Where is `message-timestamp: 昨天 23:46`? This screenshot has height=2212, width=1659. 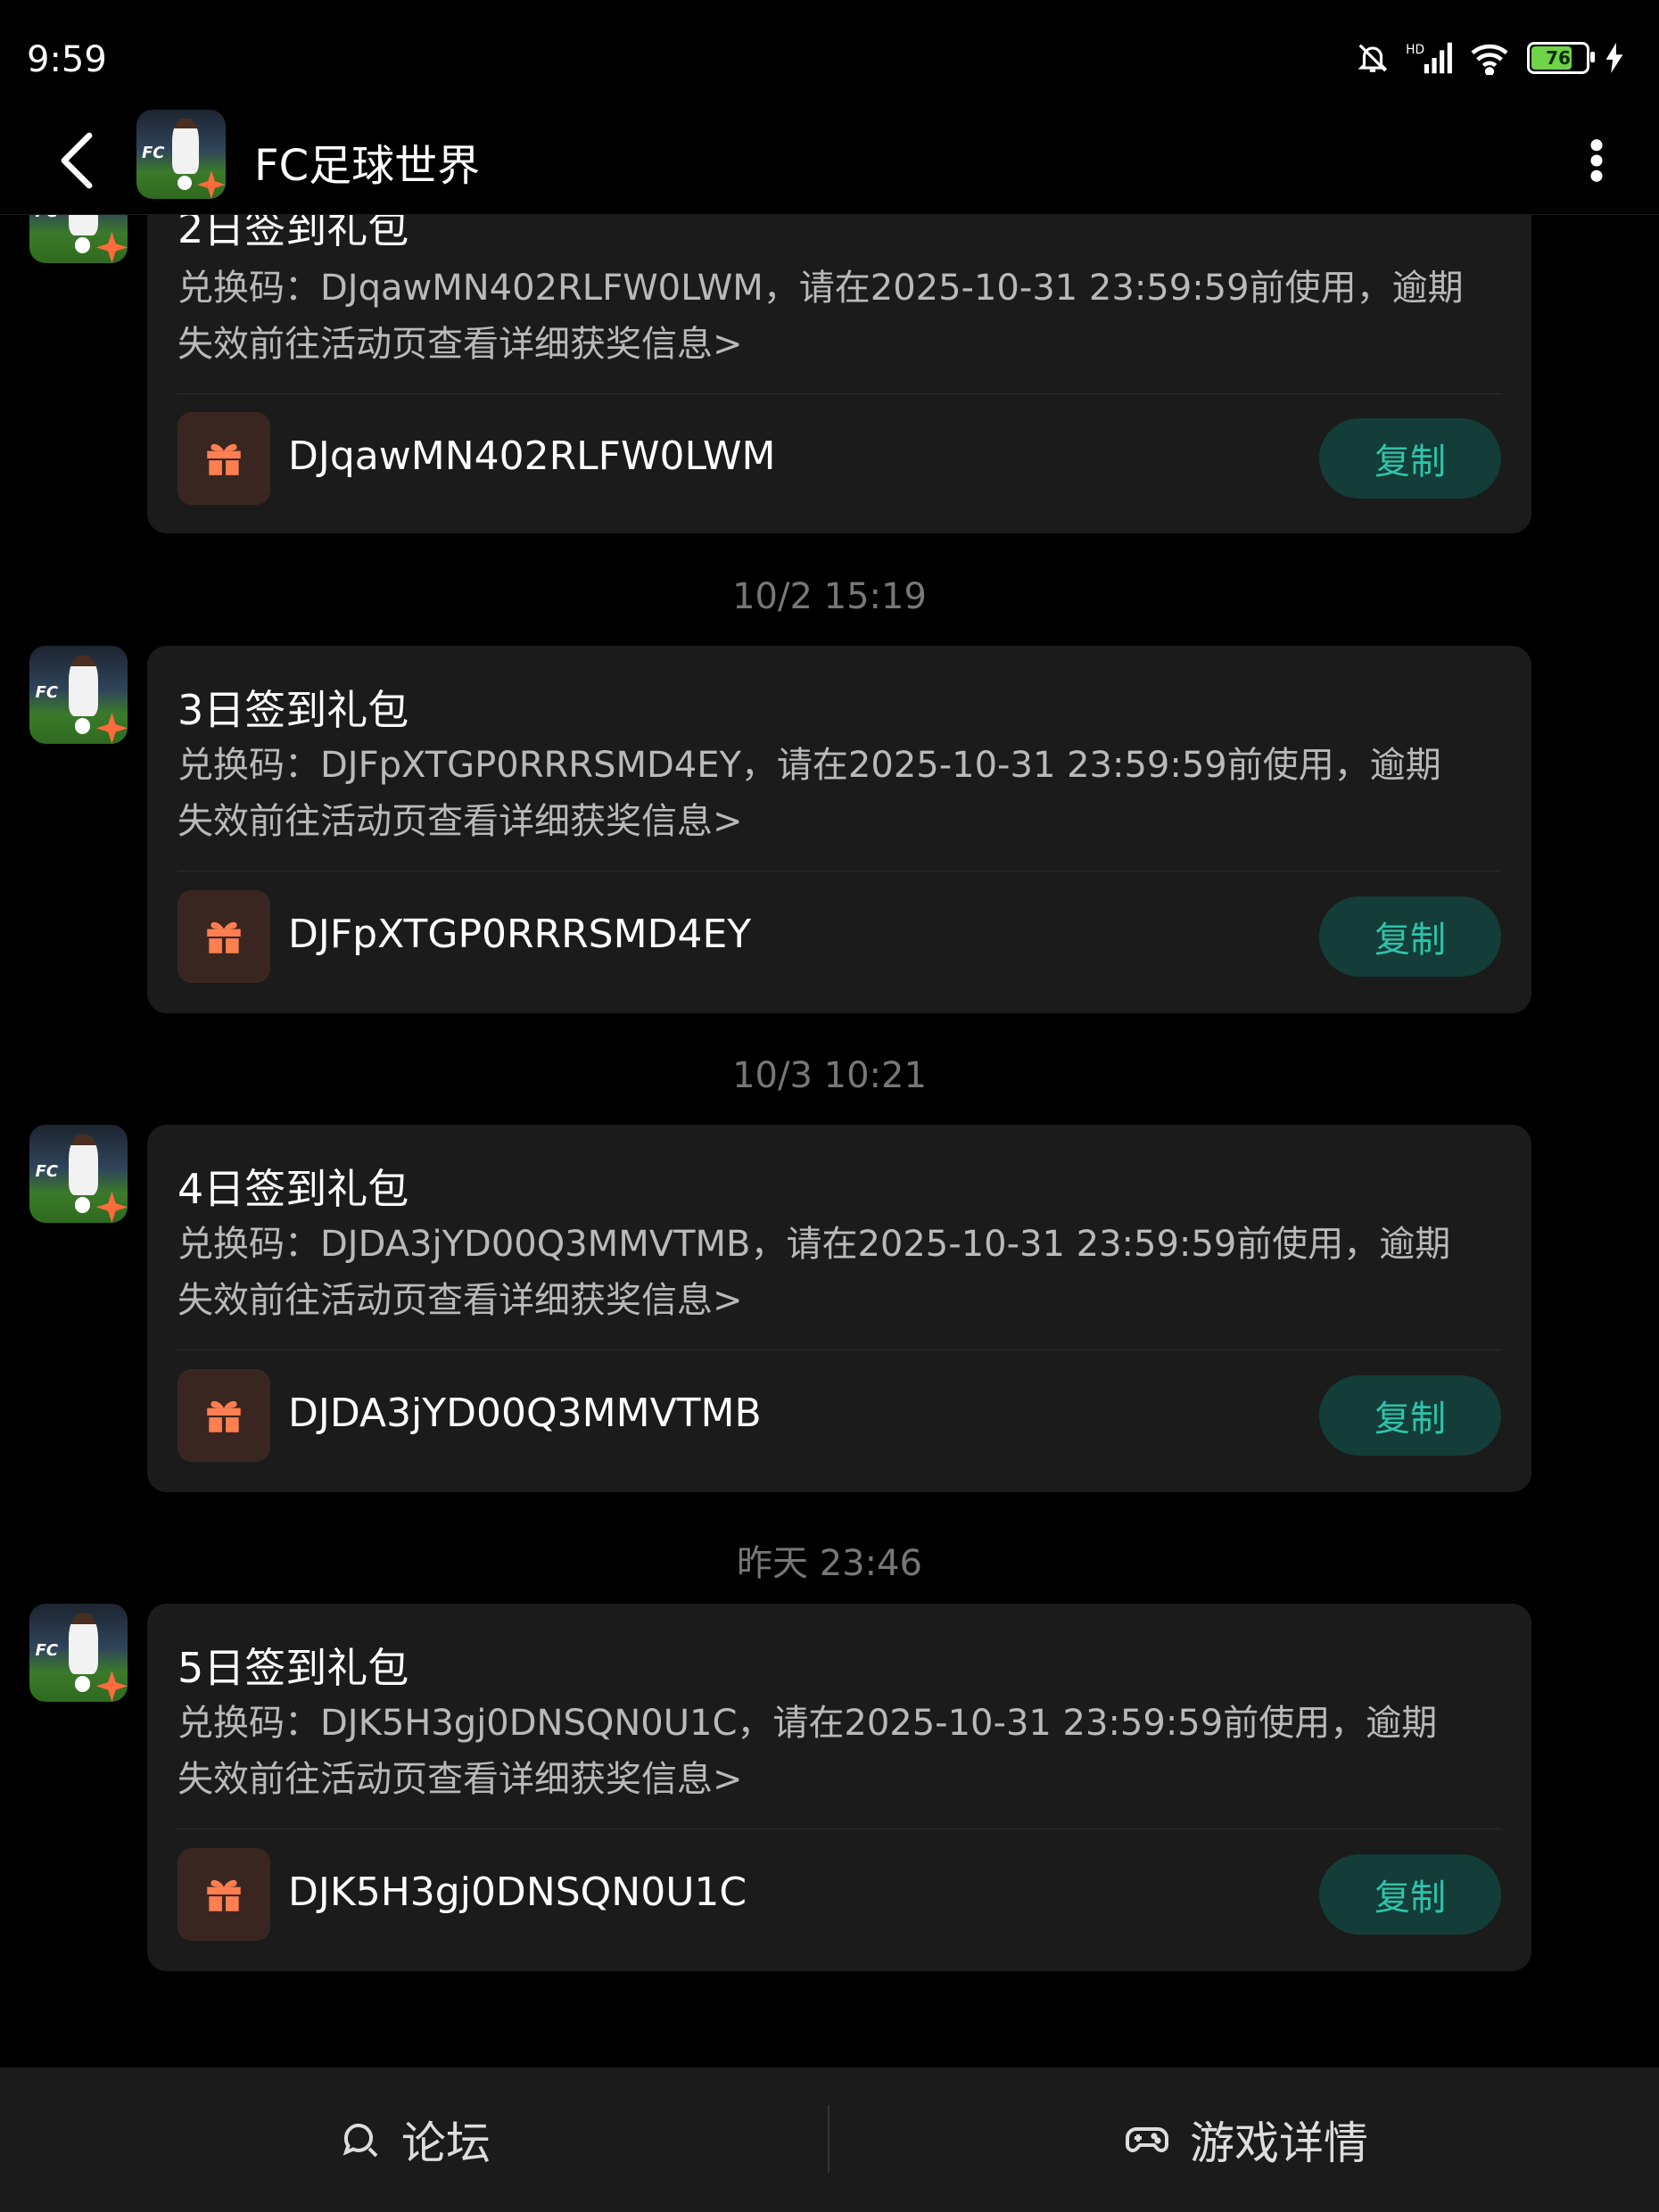
message-timestamp: 昨天 23:46 is located at coordinates (830, 1564).